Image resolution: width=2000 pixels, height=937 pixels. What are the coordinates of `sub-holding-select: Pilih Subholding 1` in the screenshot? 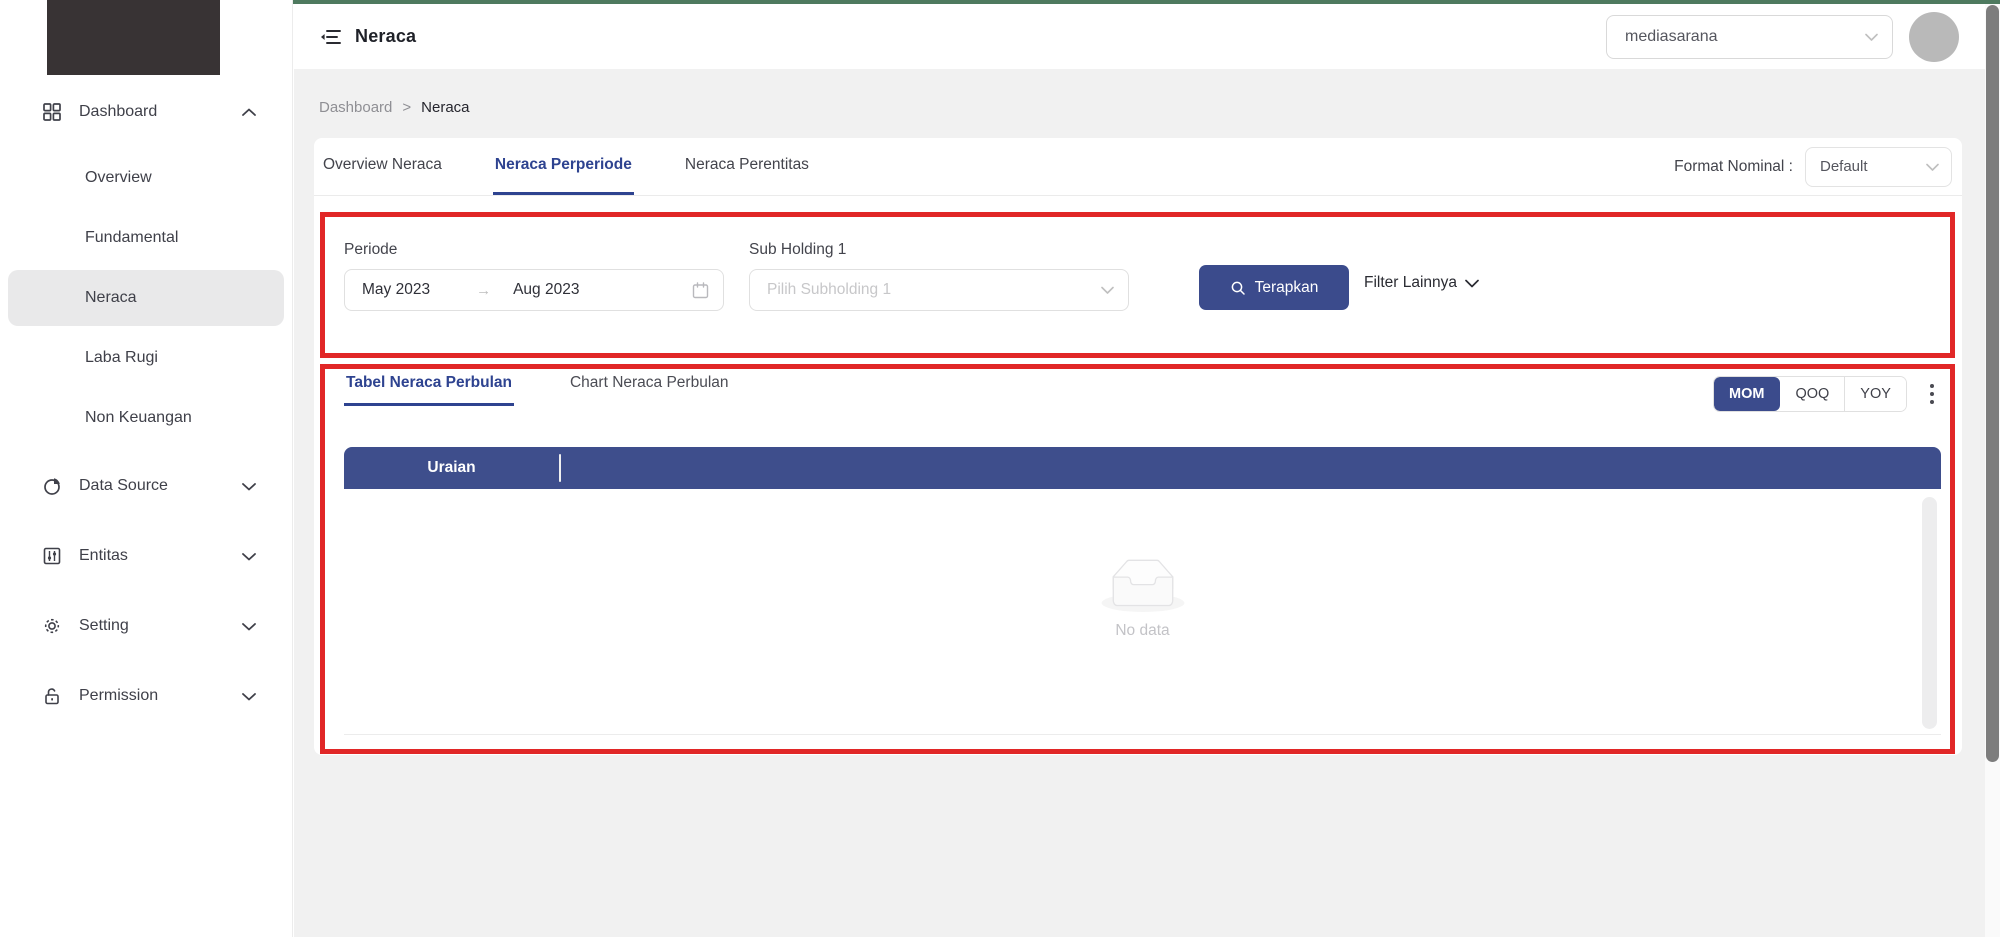 It's located at (939, 290).